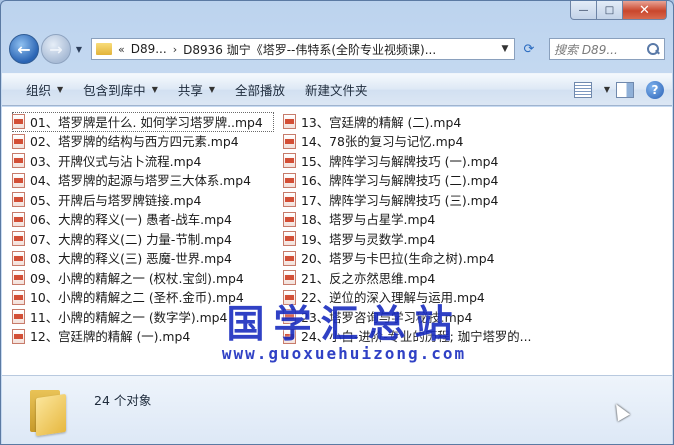  I want to click on recent-pages-dropdown: ▼, so click(79, 49).